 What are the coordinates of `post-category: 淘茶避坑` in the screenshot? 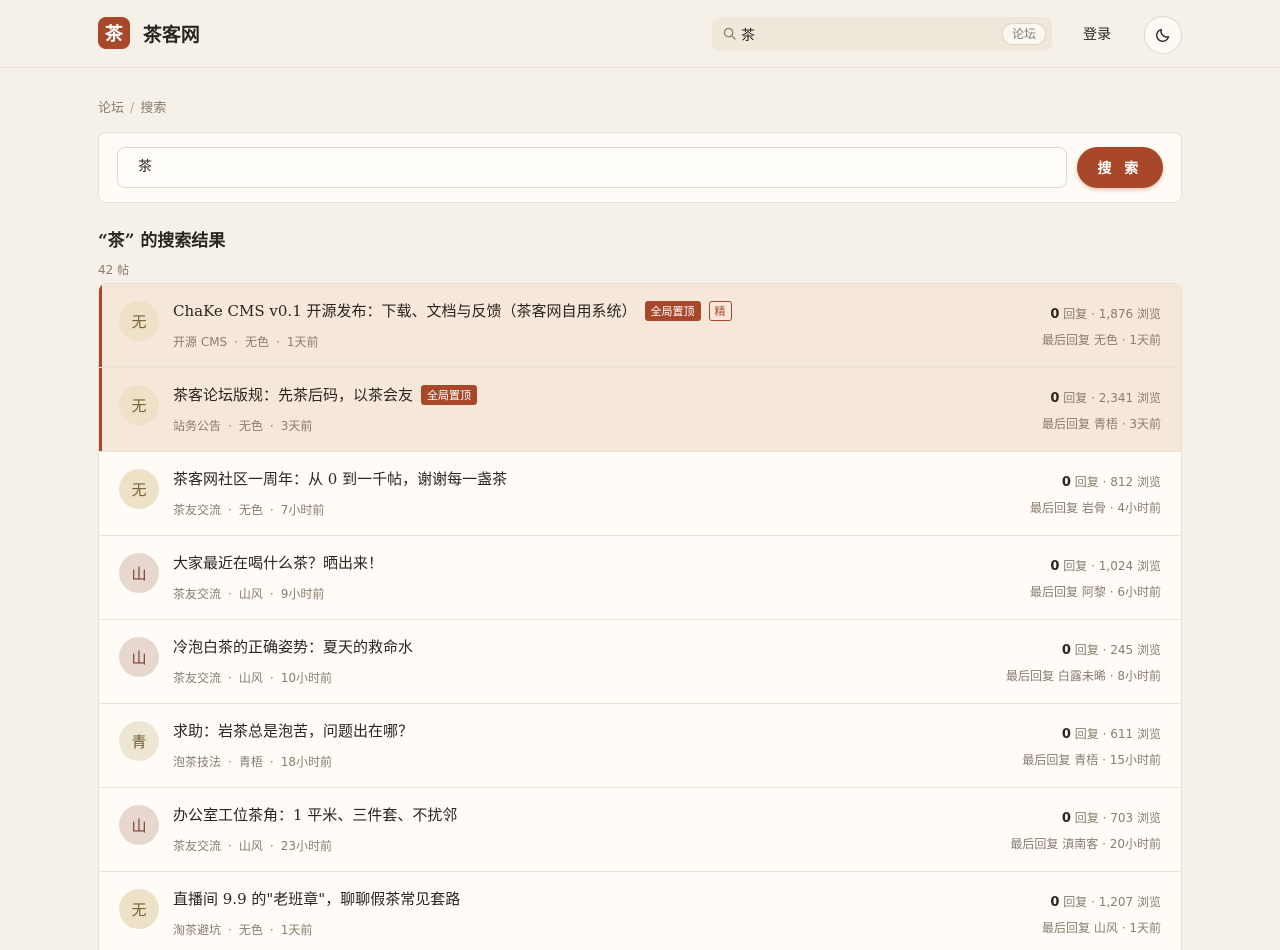 It's located at (197, 930).